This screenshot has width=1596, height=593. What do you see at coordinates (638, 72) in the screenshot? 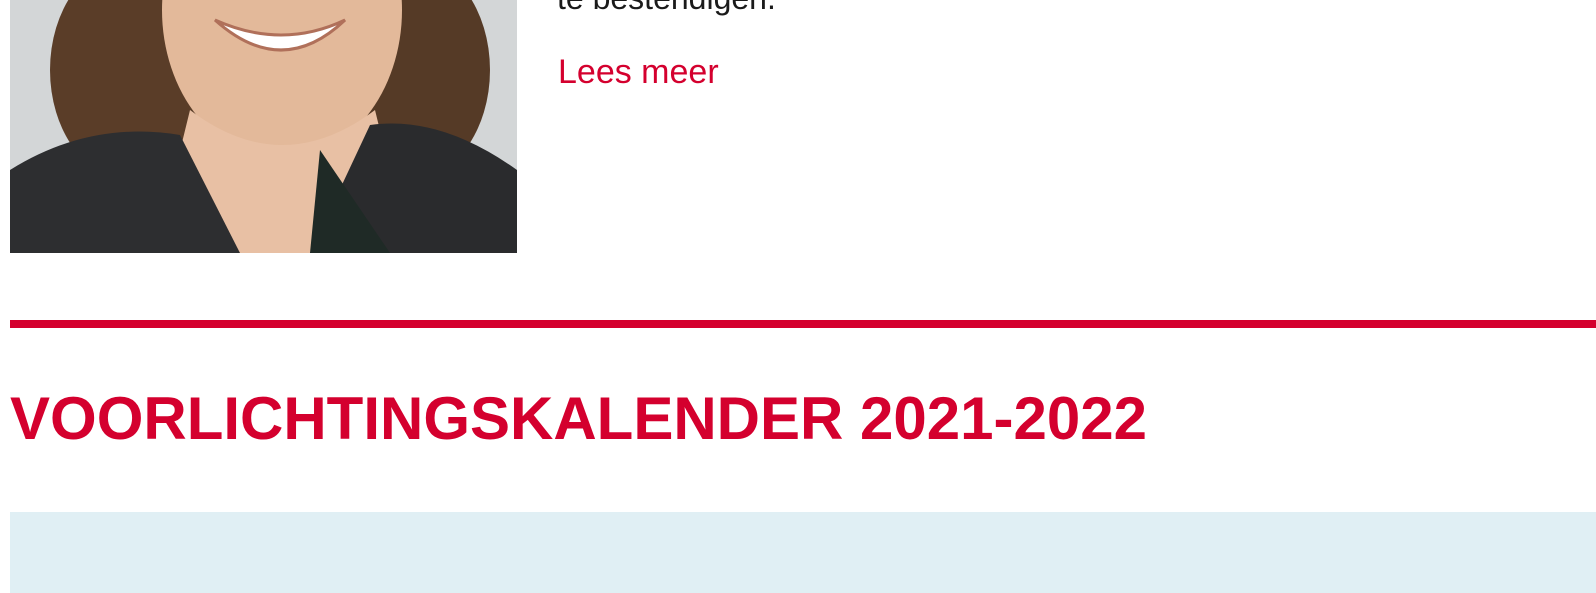
I see `read-more-link: Lees meer` at bounding box center [638, 72].